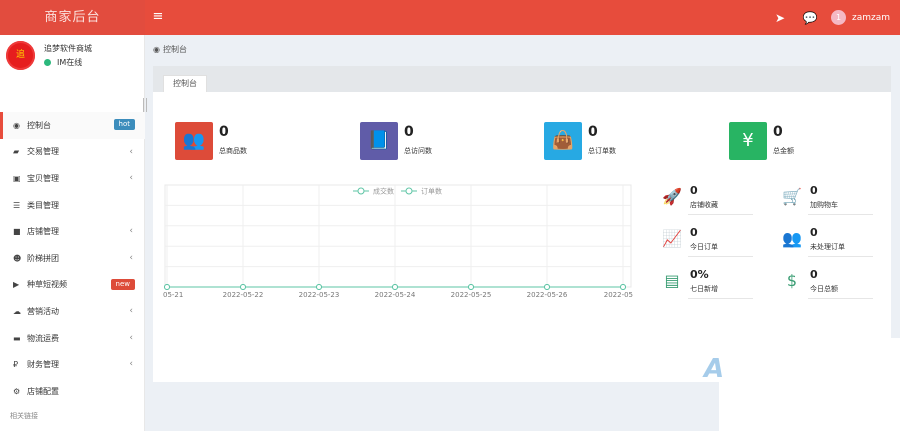 This screenshot has width=900, height=431. I want to click on stat-label: 总访问数, so click(418, 151).